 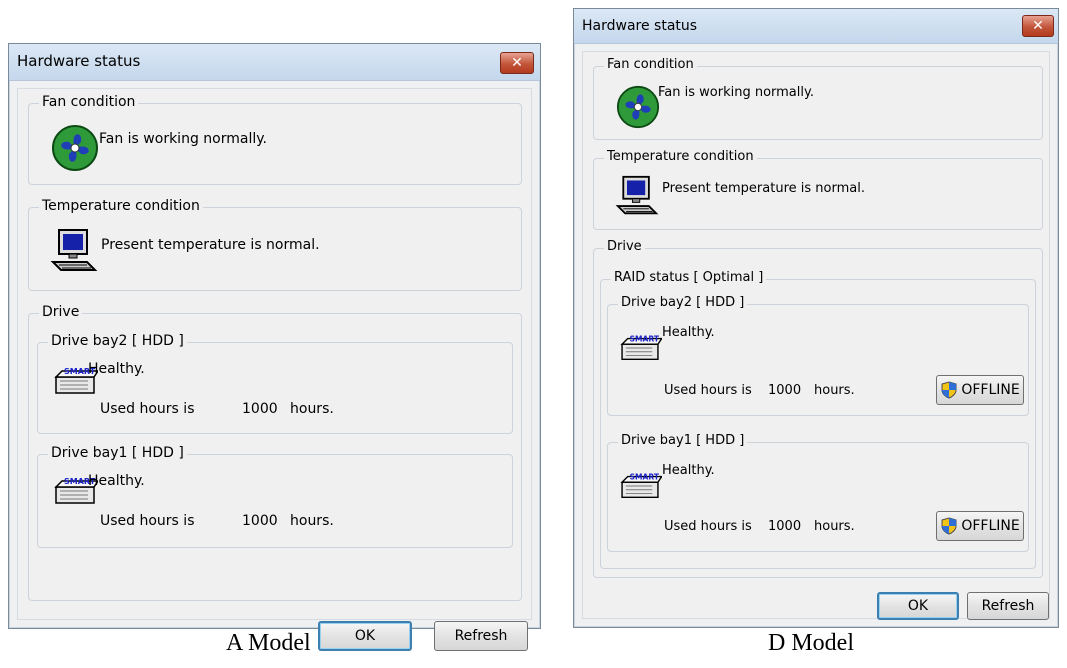 I want to click on raid-status-legend: RAID status [ Optimal ], so click(x=689, y=277).